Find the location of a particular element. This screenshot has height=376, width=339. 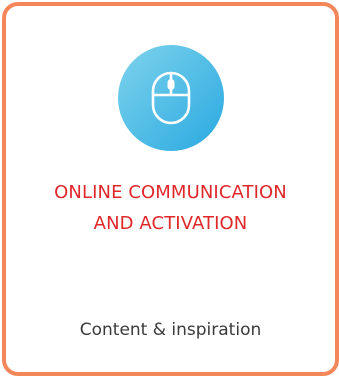

card-subtitle: Content & inspiration is located at coordinates (170, 330).